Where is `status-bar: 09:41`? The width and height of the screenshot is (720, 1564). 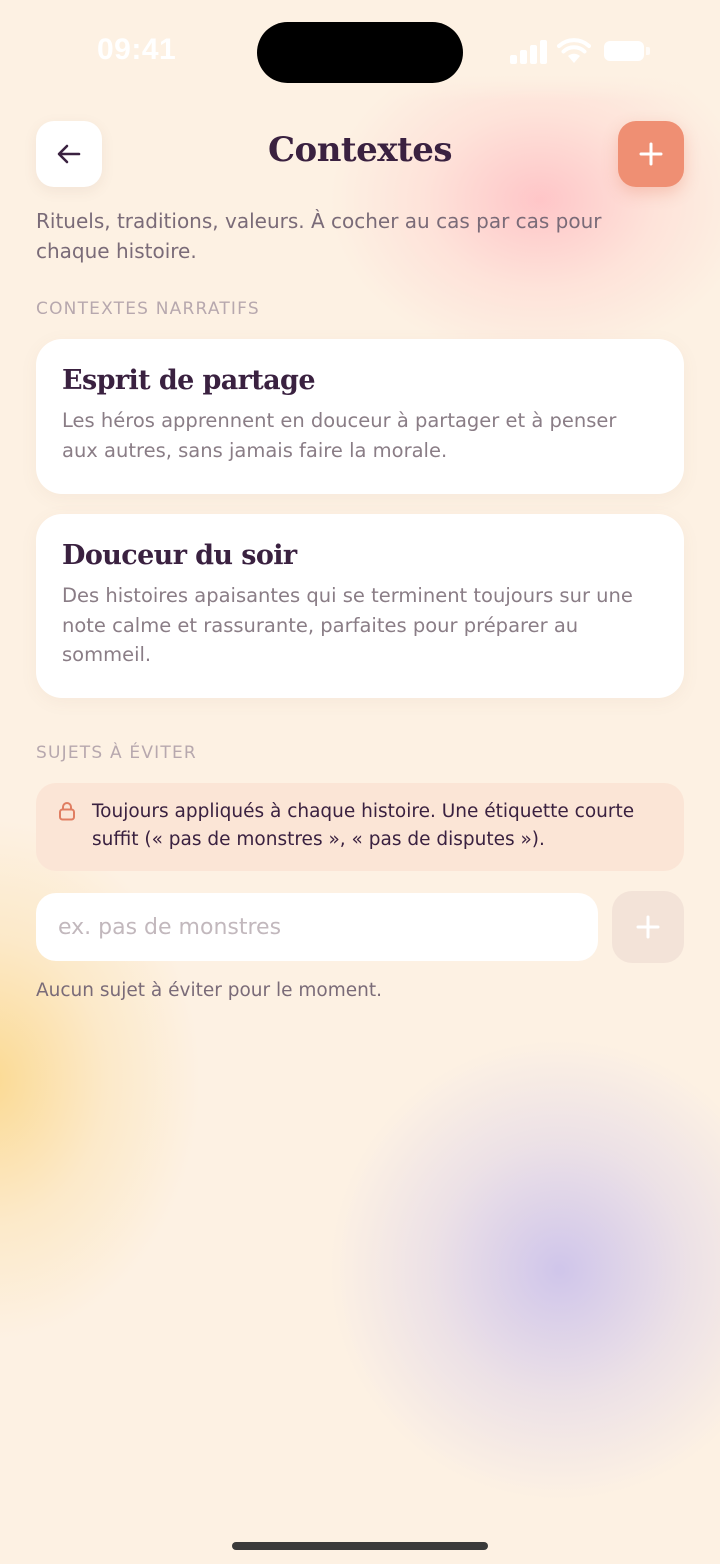
status-bar: 09:41 is located at coordinates (360, 50).